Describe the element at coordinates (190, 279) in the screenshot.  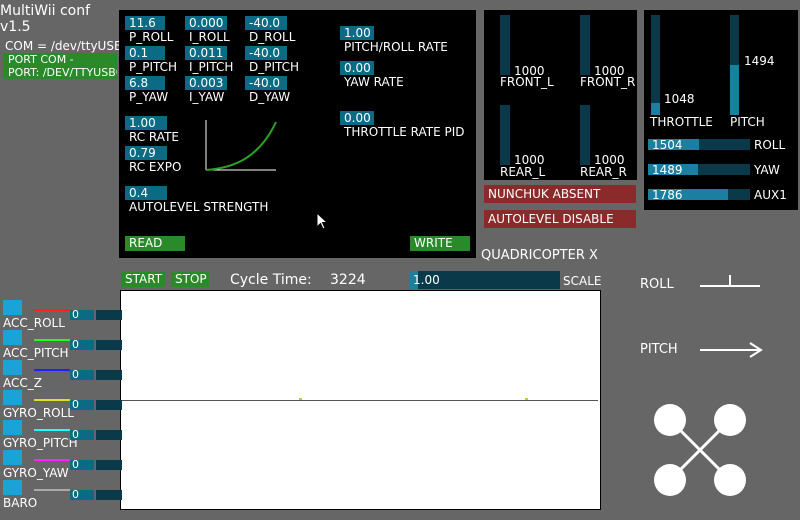
I see `stop-button: STOP` at that location.